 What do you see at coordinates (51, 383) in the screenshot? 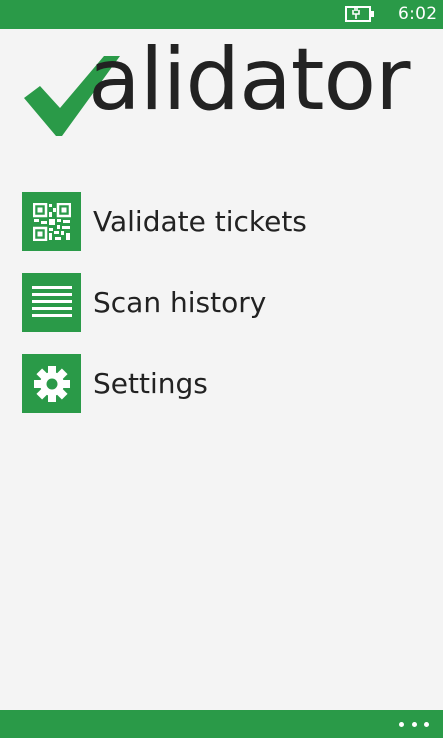
I see `gear-icon` at bounding box center [51, 383].